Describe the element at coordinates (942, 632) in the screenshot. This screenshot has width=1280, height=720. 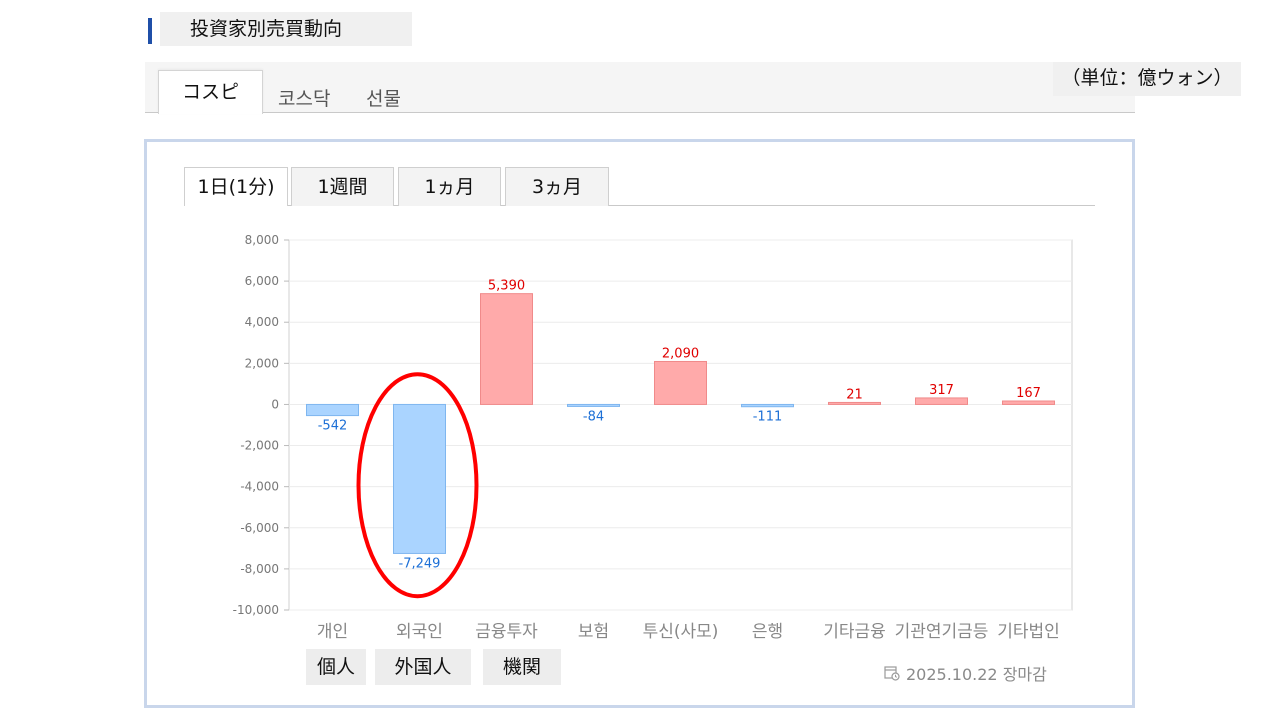
I see `x-tick-label: 기관연기금등` at that location.